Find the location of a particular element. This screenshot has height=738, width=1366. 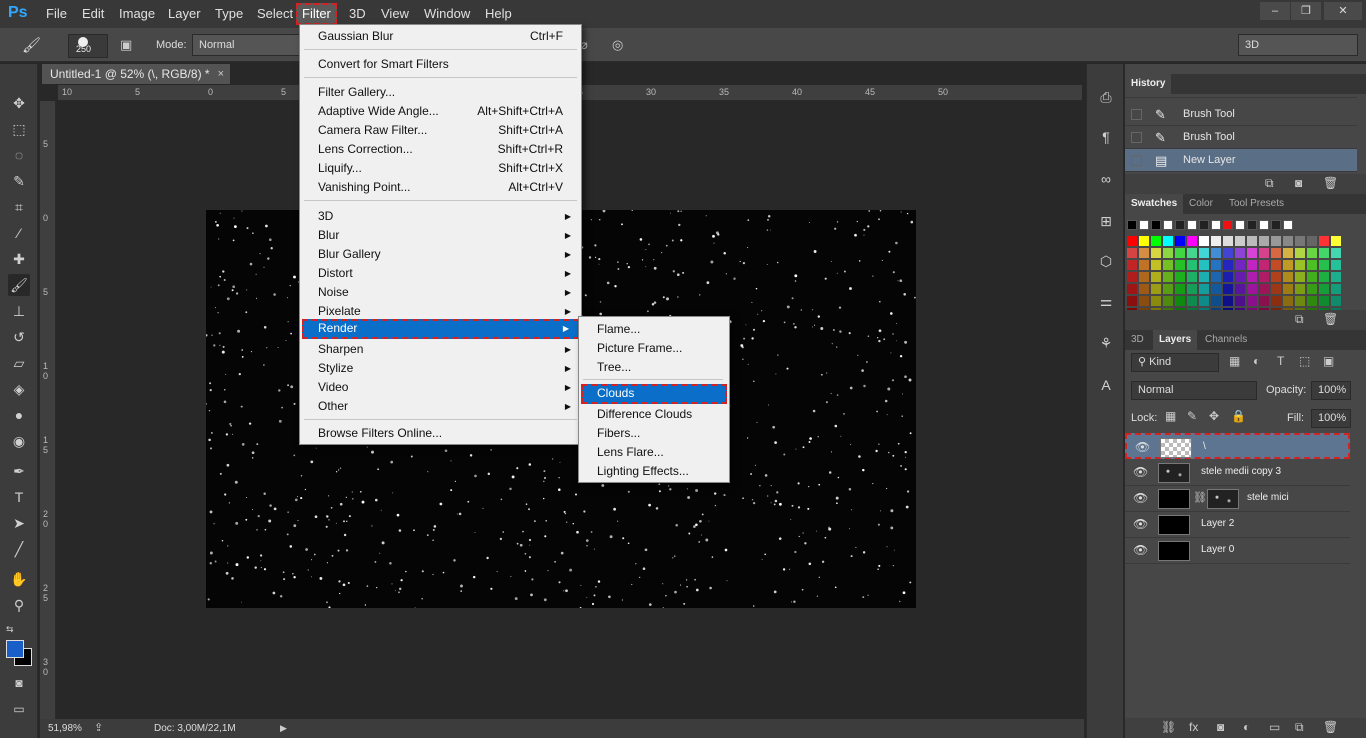

workspace-select: 3D is located at coordinates (1298, 45).